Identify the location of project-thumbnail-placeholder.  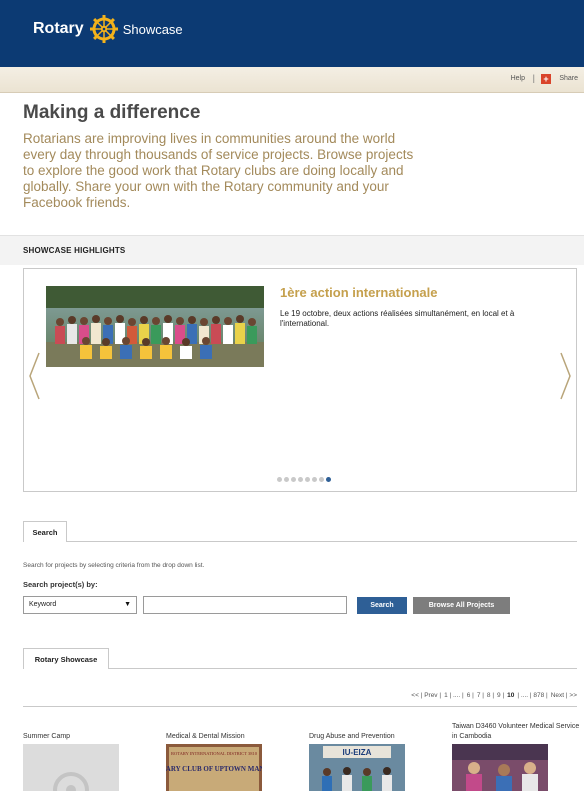
(71, 767).